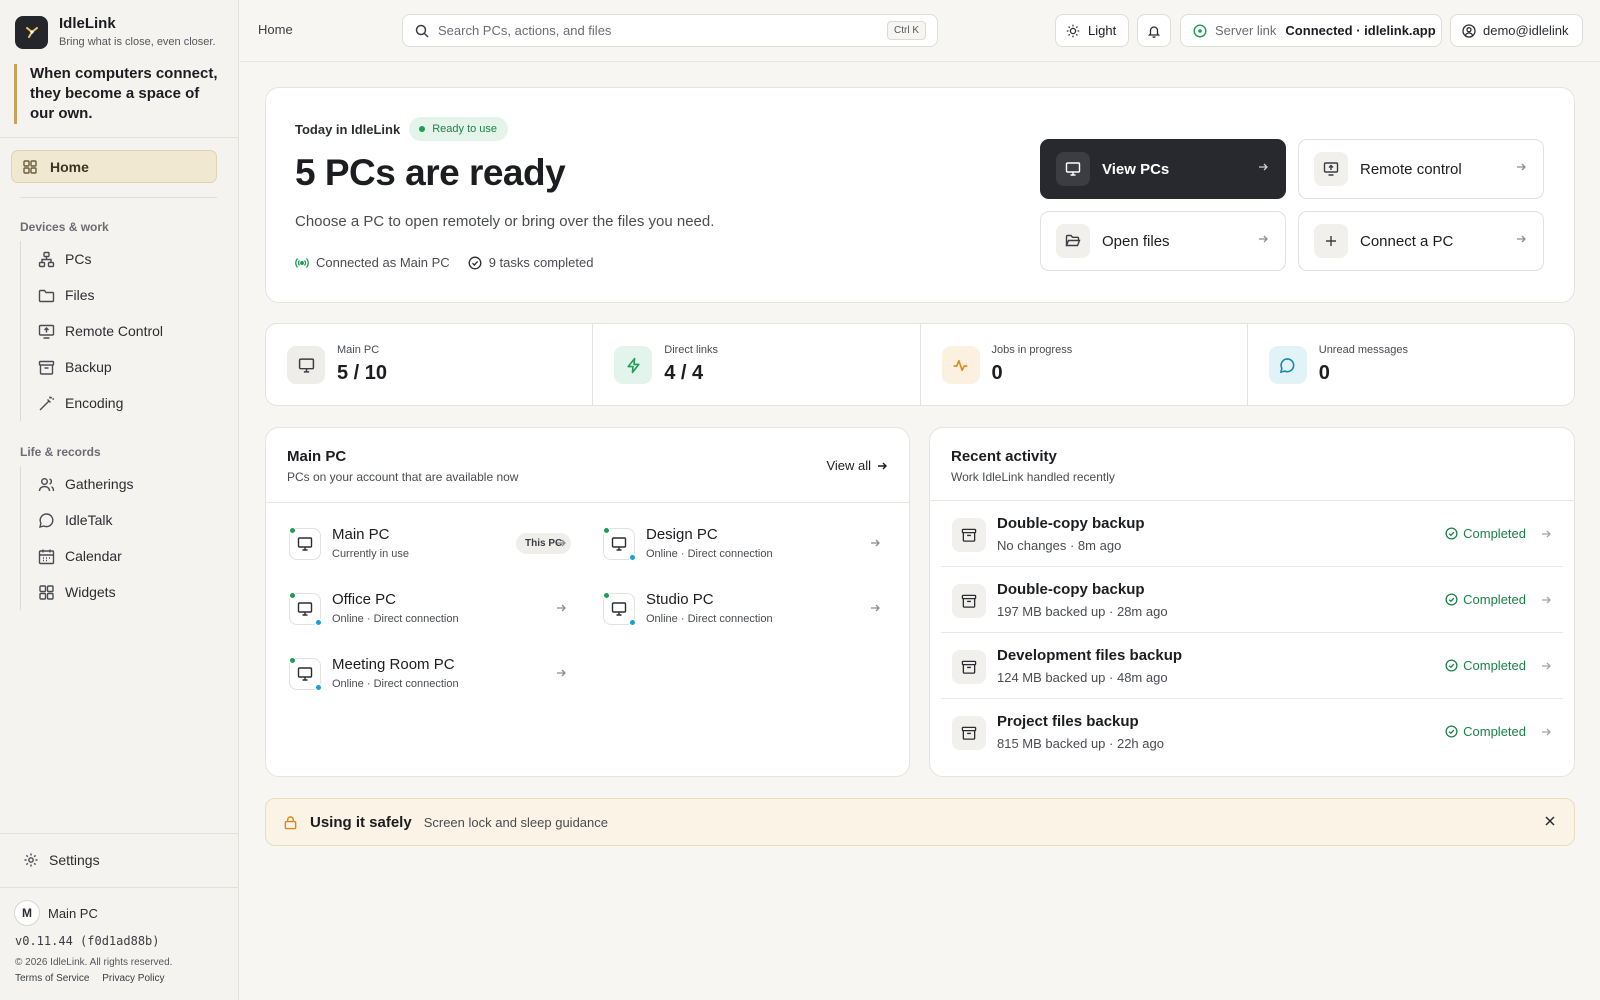  Describe the element at coordinates (358, 350) in the screenshot. I see `stat-label: Main PC` at that location.